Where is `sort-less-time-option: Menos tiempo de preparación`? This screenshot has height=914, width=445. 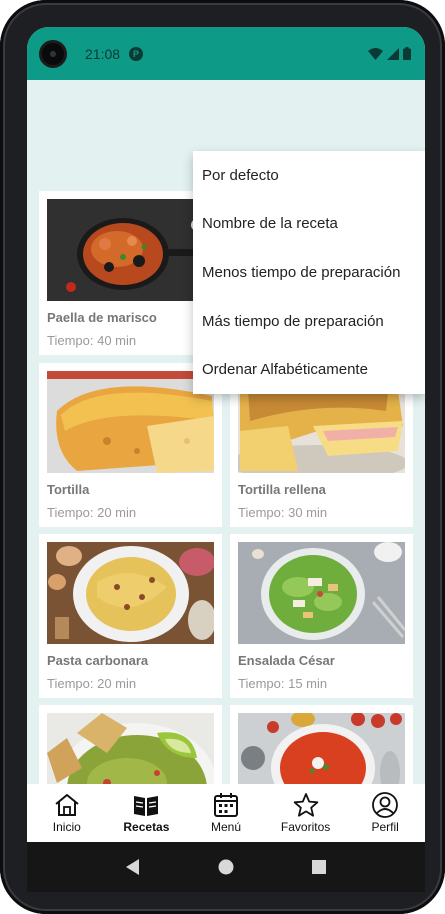 sort-less-time-option: Menos tiempo de preparación is located at coordinates (309, 272).